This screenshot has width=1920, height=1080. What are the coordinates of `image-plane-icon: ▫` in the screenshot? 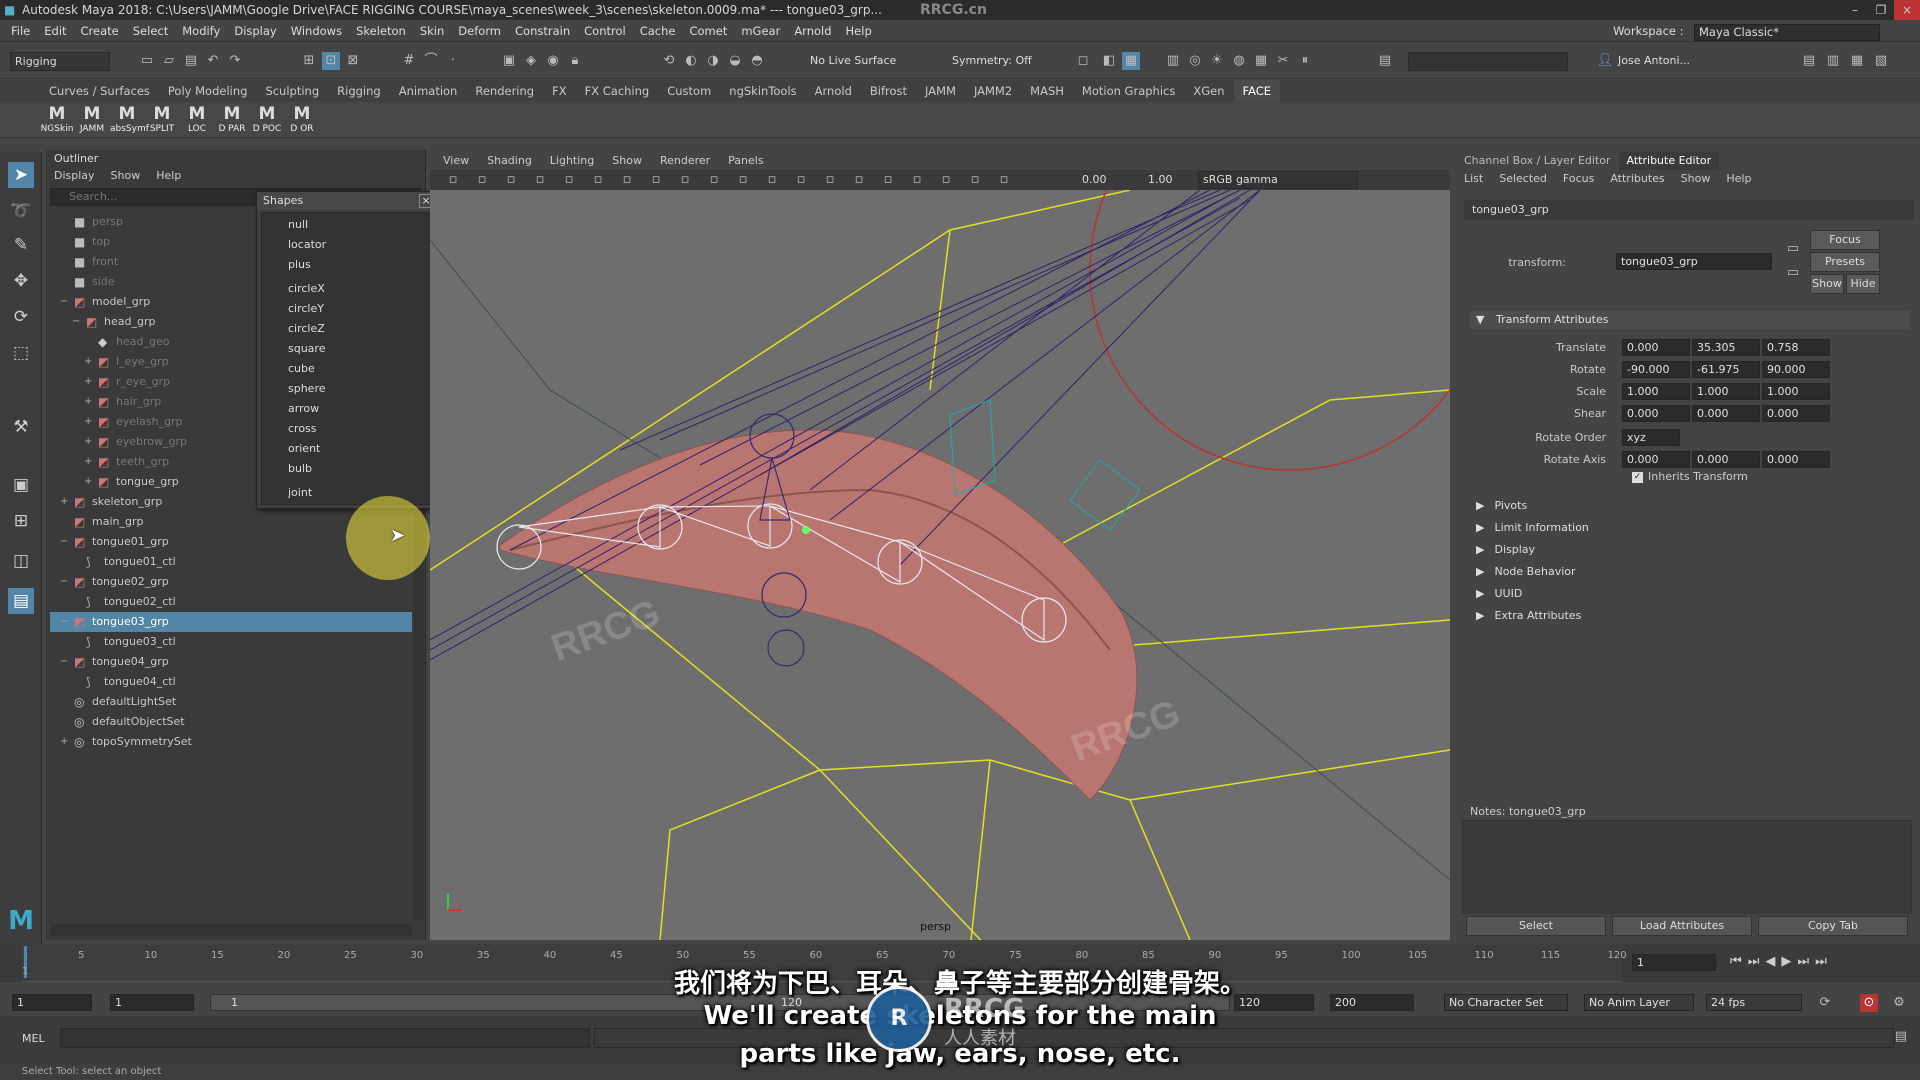 It's located at (511, 180).